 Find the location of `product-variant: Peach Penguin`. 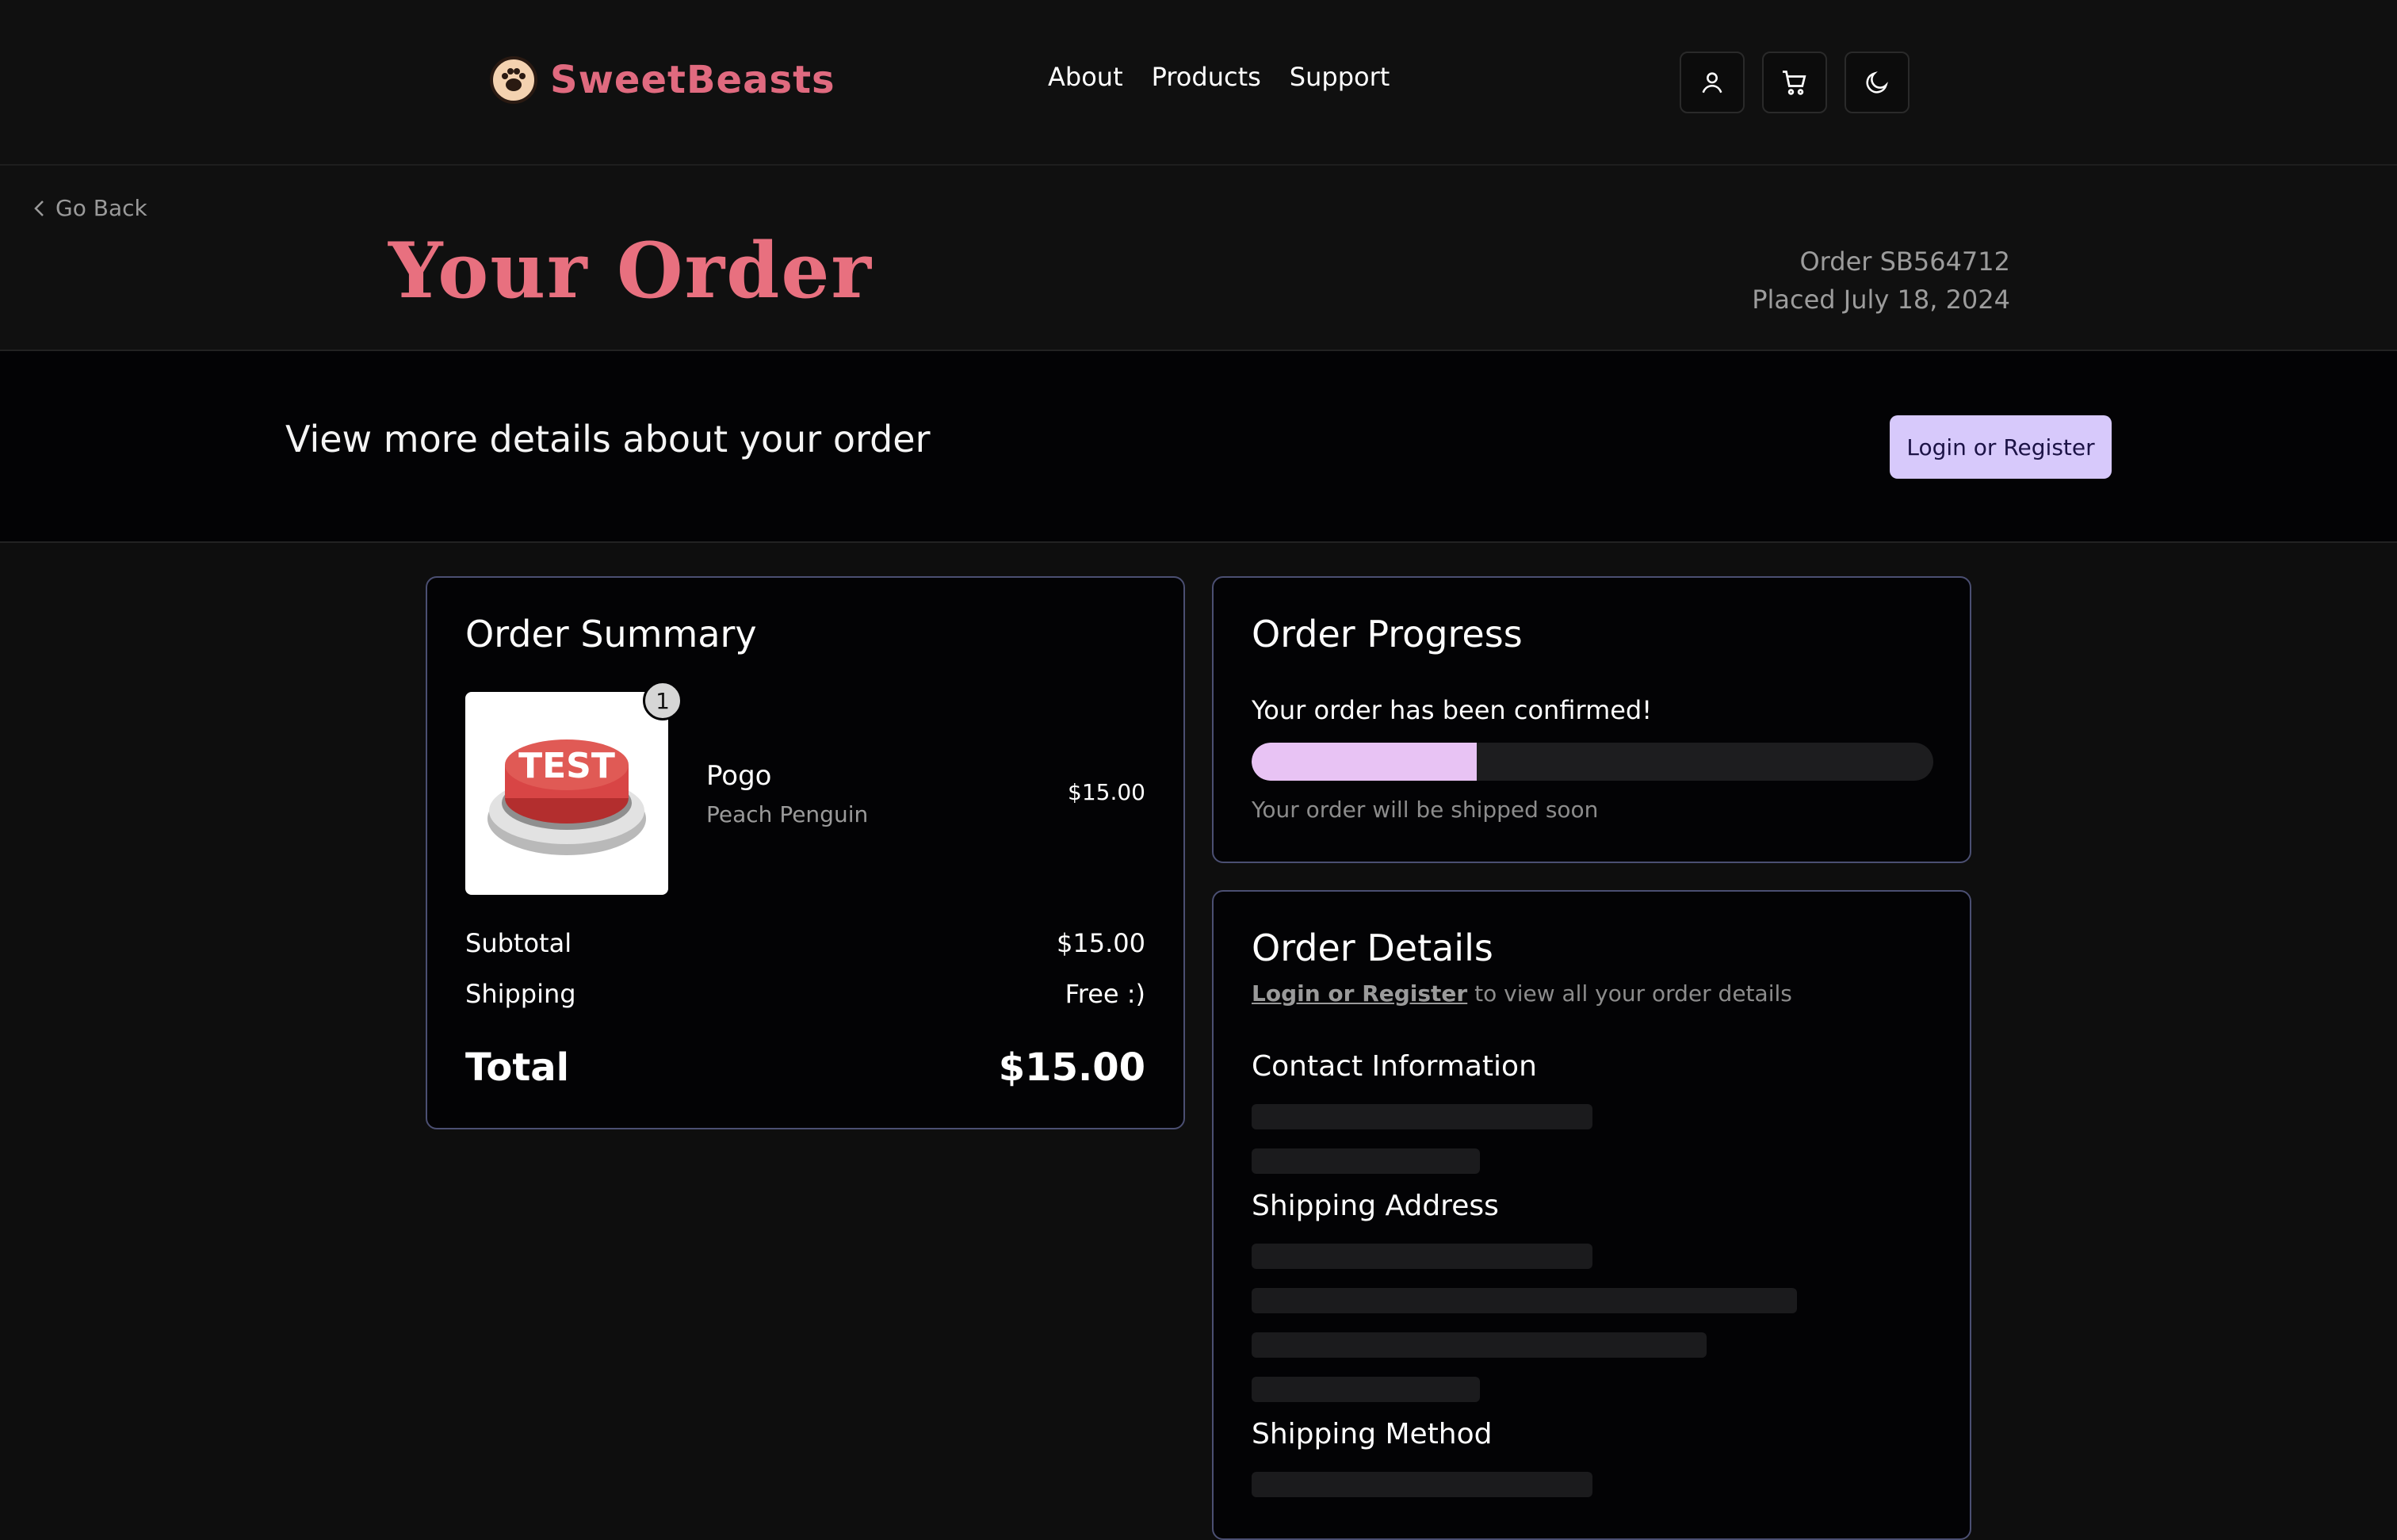

product-variant: Peach Penguin is located at coordinates (787, 814).